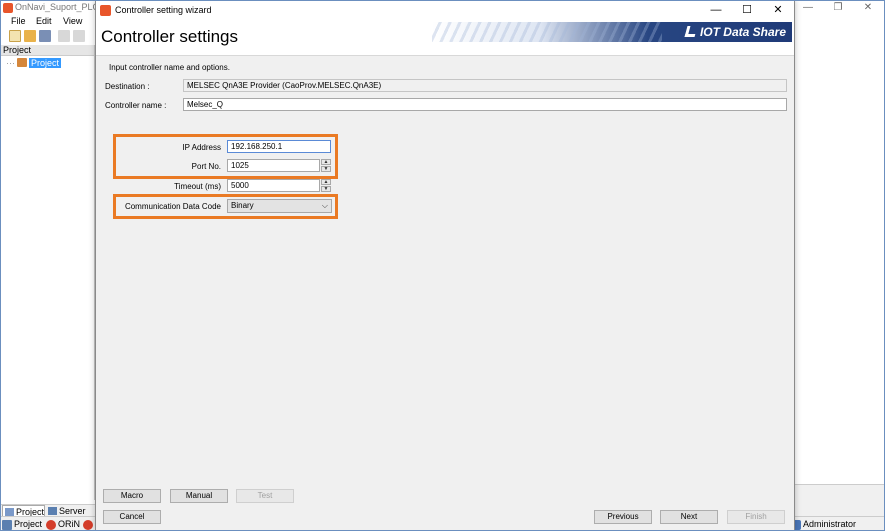  I want to click on timeout-input: 5000, so click(273, 185).